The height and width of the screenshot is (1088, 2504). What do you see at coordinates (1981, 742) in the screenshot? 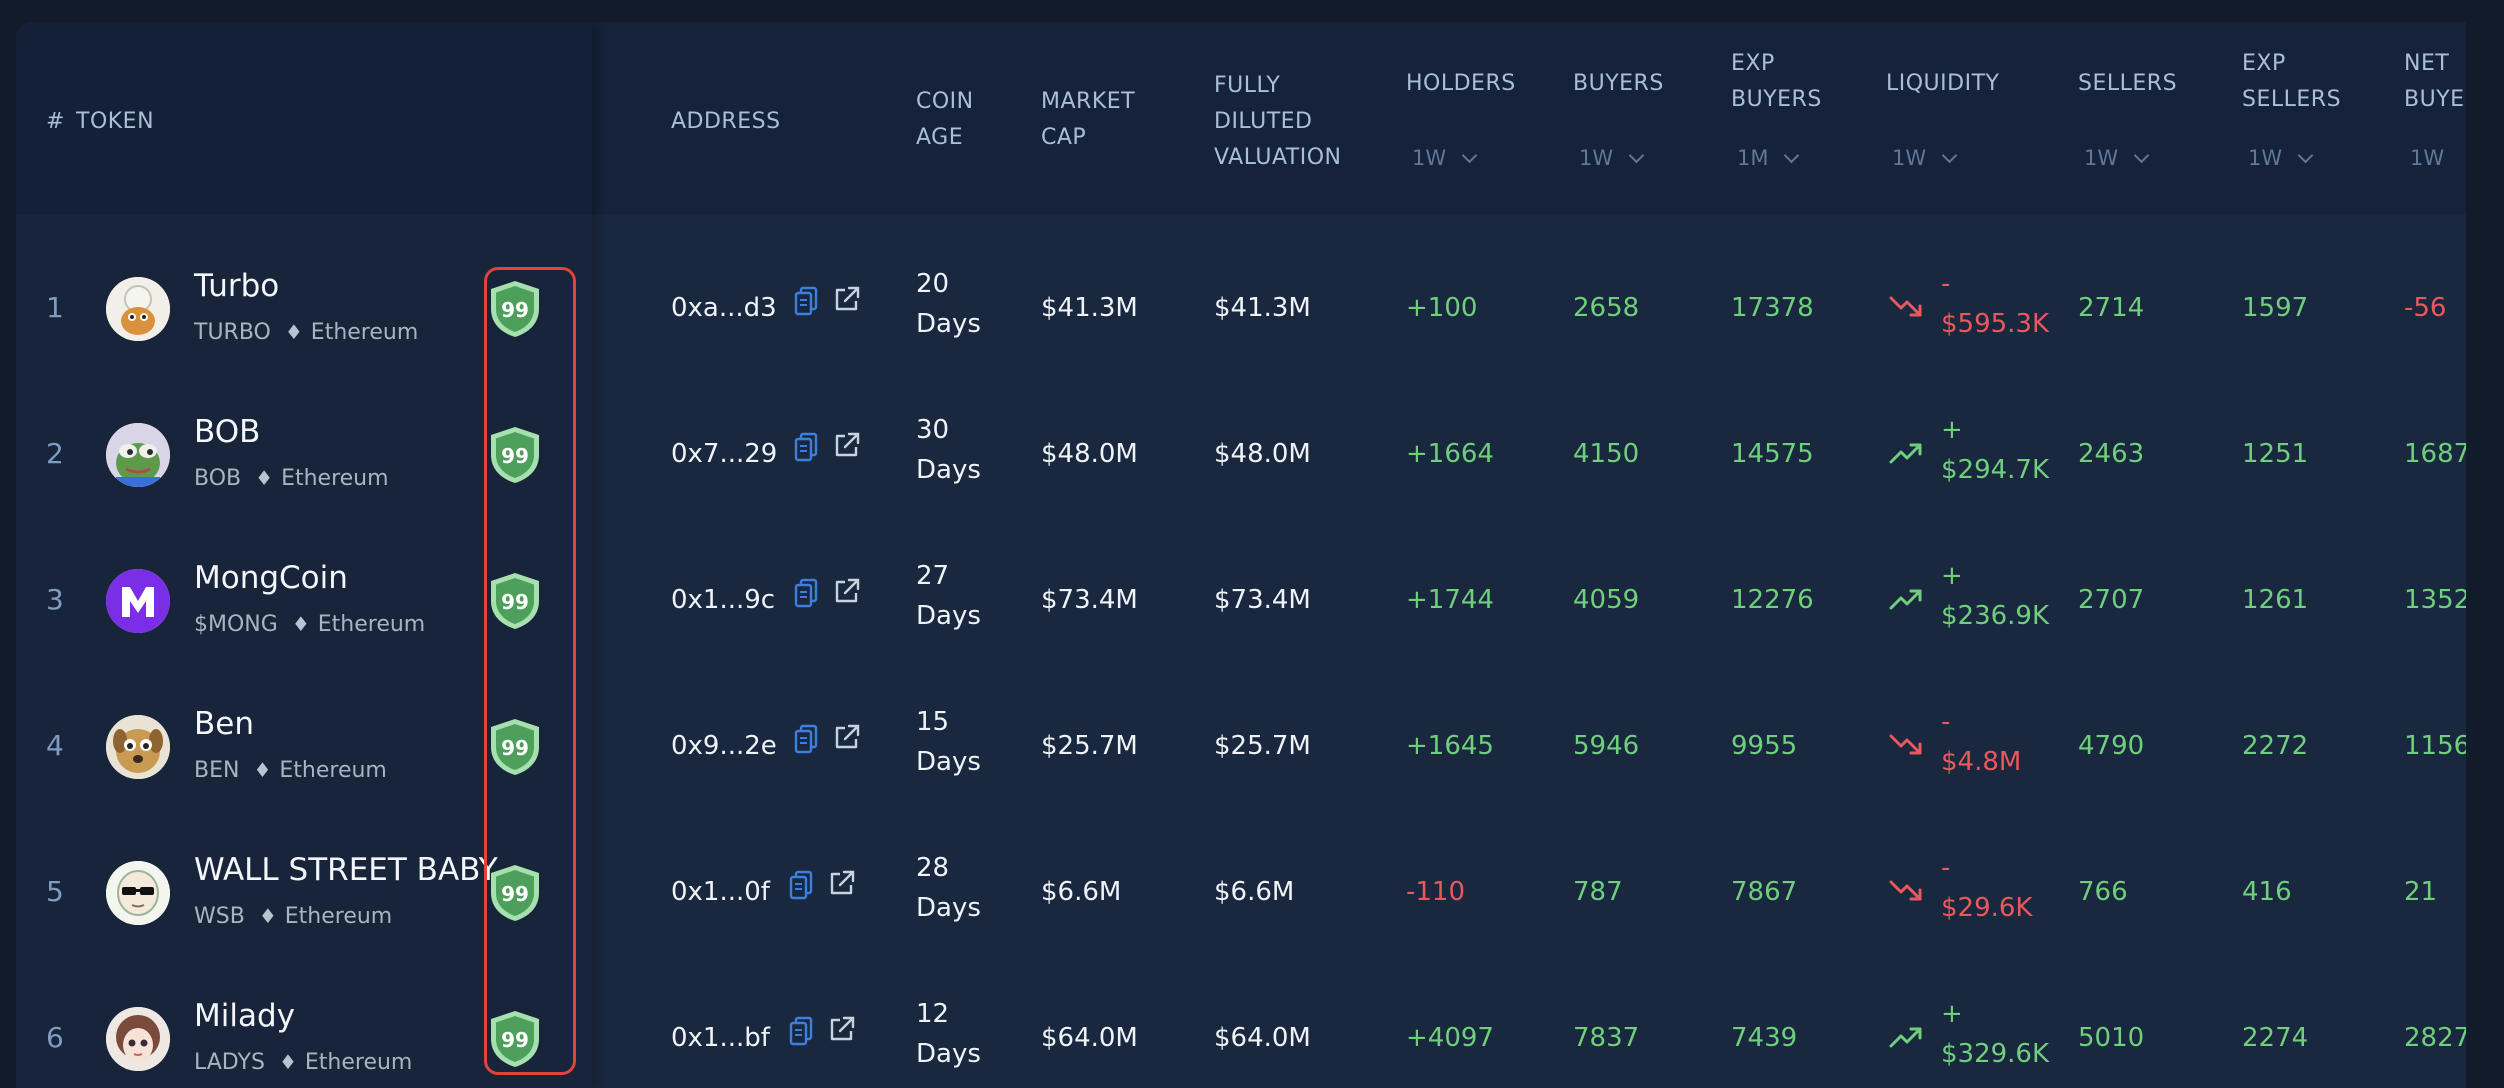
I see `liquidity-value: - $4.8M` at bounding box center [1981, 742].